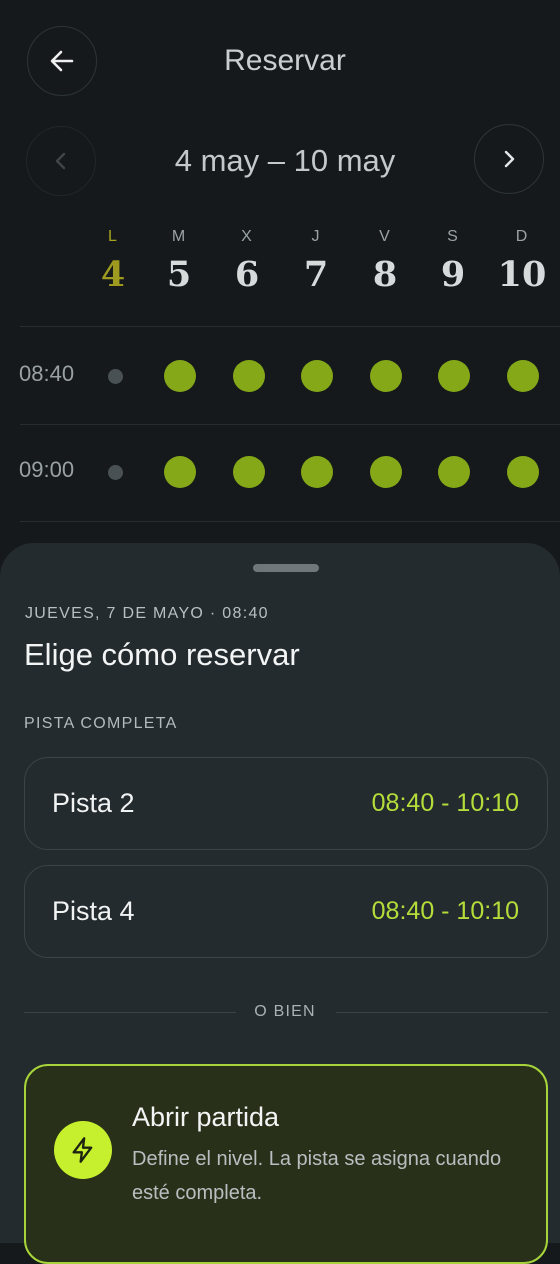  What do you see at coordinates (101, 723) in the screenshot?
I see `section-label: PISTA COMPLETA` at bounding box center [101, 723].